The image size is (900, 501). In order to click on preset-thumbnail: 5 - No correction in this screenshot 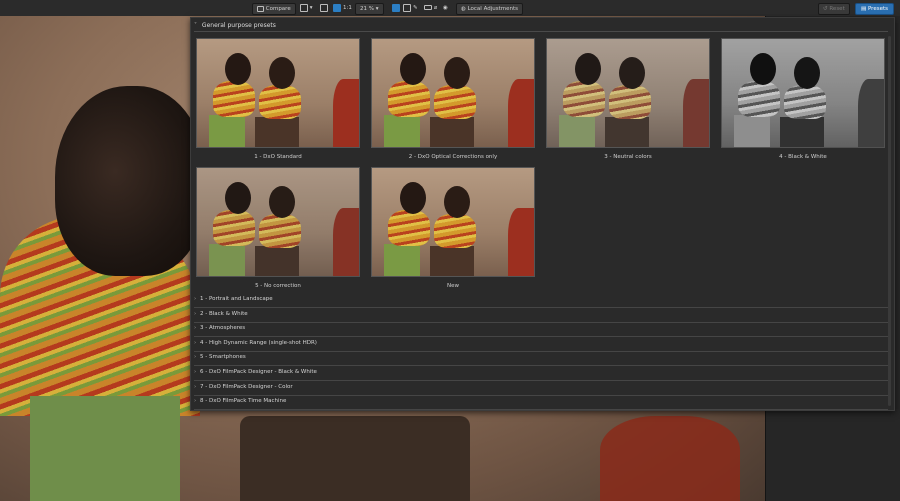, I will do `click(278, 228)`.